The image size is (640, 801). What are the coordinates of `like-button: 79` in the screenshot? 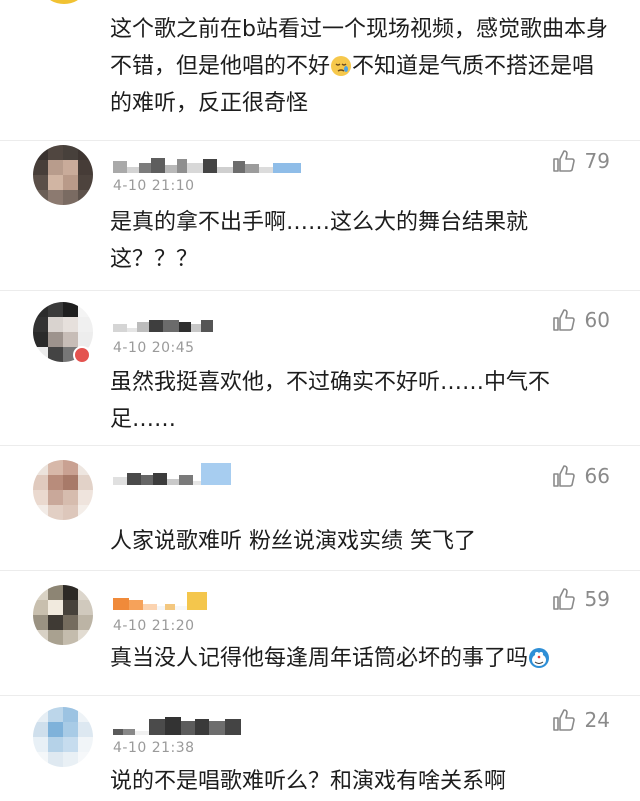 It's located at (580, 161).